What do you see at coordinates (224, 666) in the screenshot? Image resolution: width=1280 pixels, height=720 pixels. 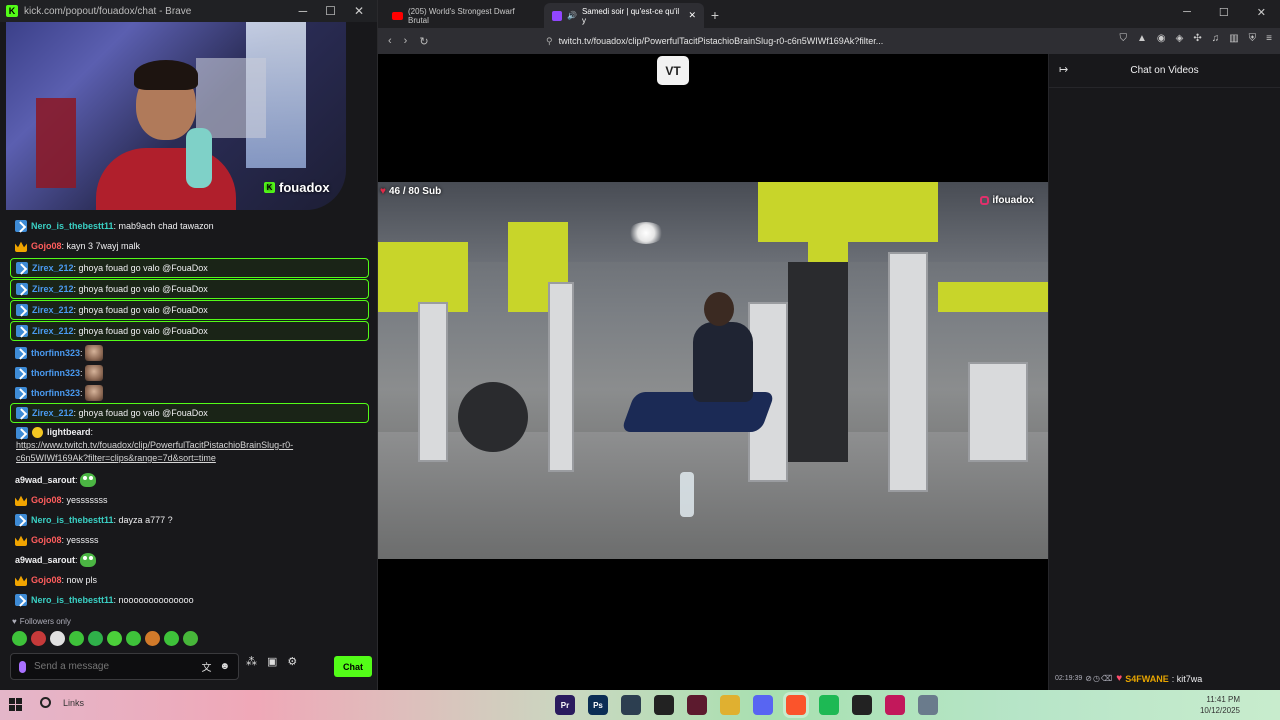 I see `emoji-icon: ☻` at bounding box center [224, 666].